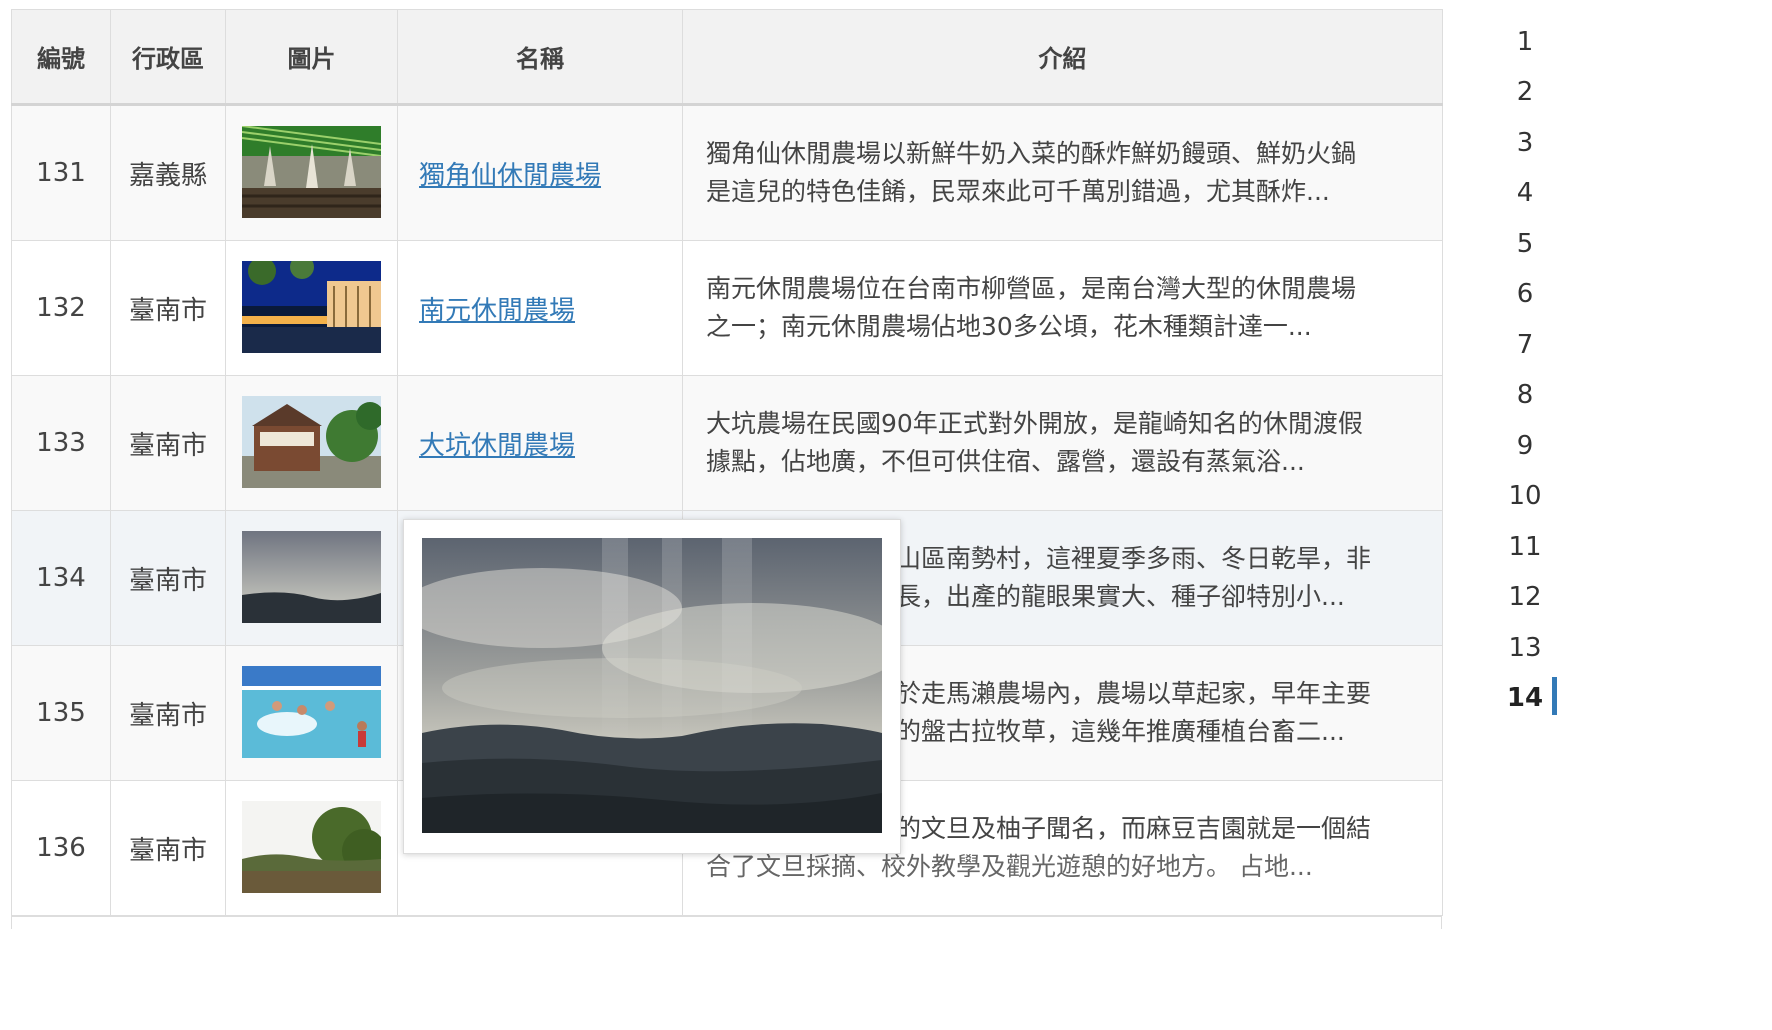  I want to click on page-link: 3, so click(1525, 143).